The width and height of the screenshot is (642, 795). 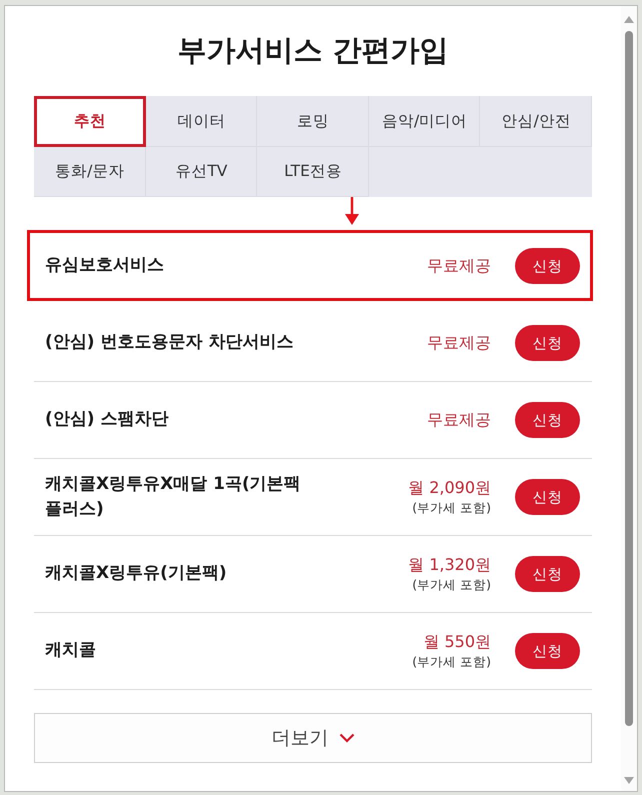 What do you see at coordinates (629, 780) in the screenshot?
I see `scroll-down-icon` at bounding box center [629, 780].